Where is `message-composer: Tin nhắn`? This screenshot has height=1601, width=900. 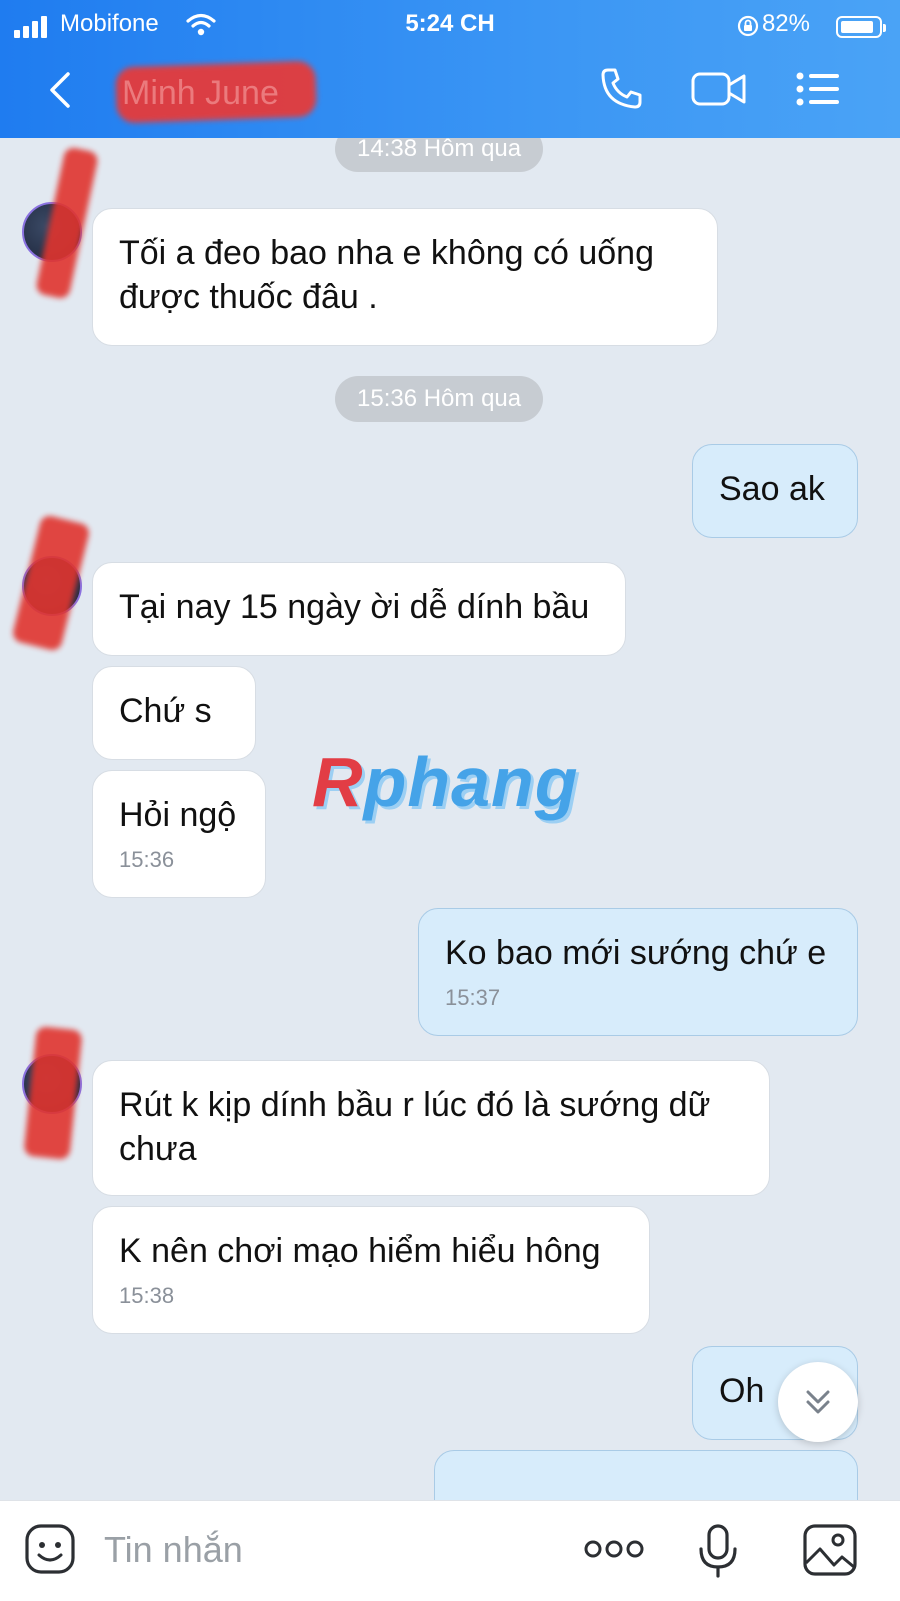
message-composer: Tin nhắn is located at coordinates (450, 1550).